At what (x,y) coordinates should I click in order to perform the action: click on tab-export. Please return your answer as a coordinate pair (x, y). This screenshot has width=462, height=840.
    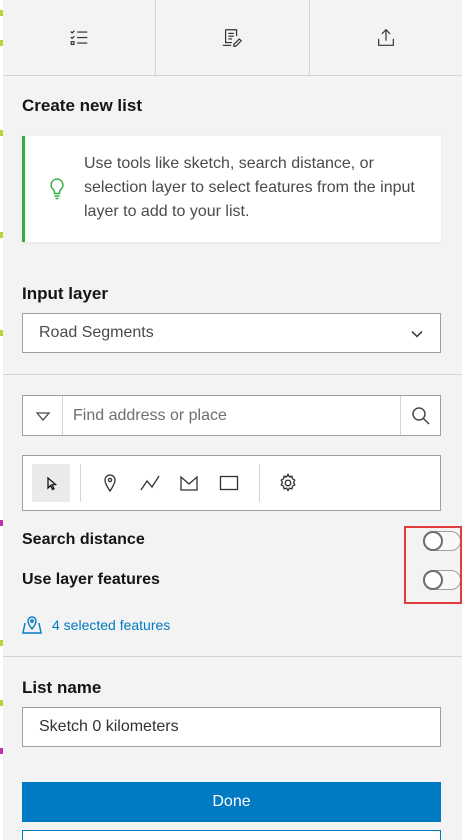
    Looking at the image, I should click on (386, 37).